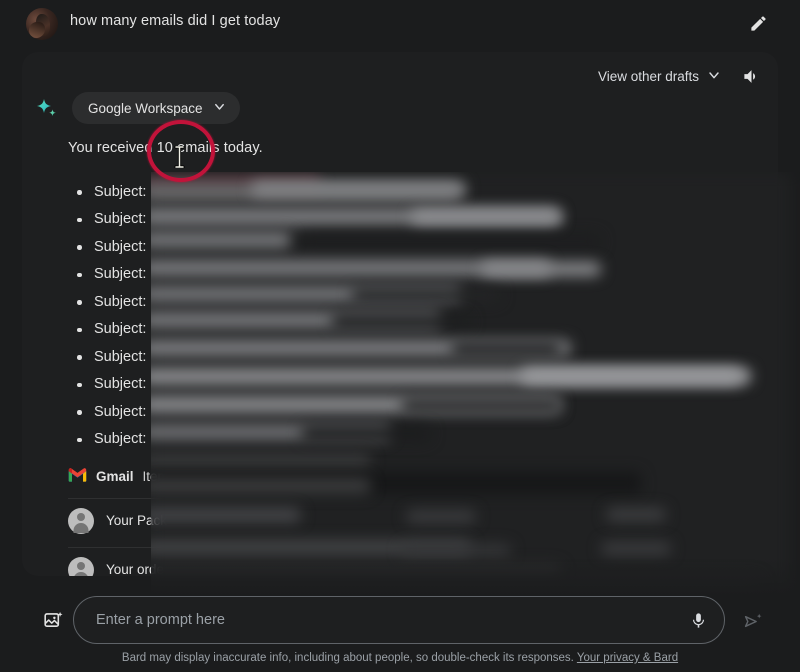 This screenshot has width=800, height=672. I want to click on gmail-row-subject: Your Pack, so click(137, 520).